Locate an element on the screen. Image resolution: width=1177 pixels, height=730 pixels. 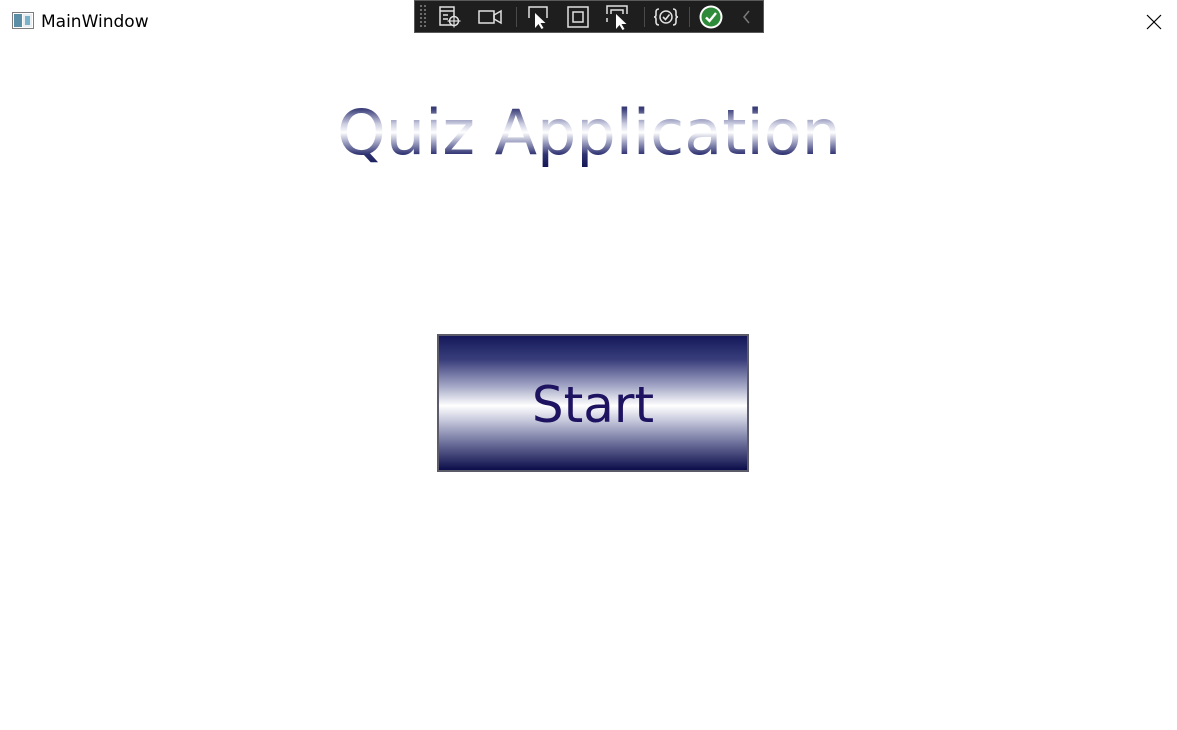
live-visual-tree-button is located at coordinates (450, 17).